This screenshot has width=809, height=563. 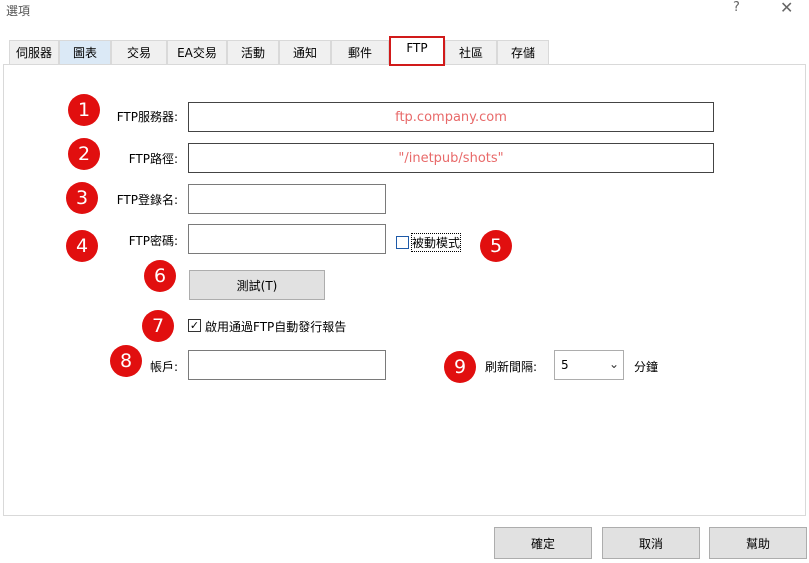 I want to click on tab-bar: 伺服器 圖表 交易 EA交易 活動 通知 郵件 FTP 社區 存儲, so click(x=404, y=51).